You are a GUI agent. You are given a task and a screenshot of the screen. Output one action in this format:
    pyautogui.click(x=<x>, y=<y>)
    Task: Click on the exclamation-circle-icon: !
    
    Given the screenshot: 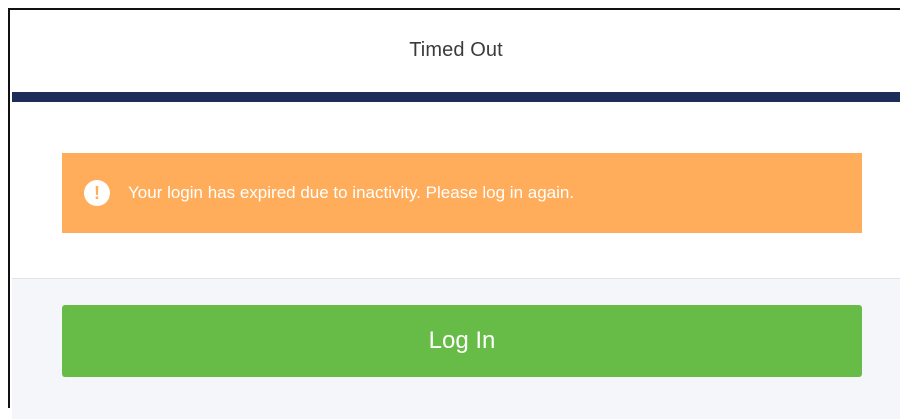 What is the action you would take?
    pyautogui.click(x=97, y=193)
    